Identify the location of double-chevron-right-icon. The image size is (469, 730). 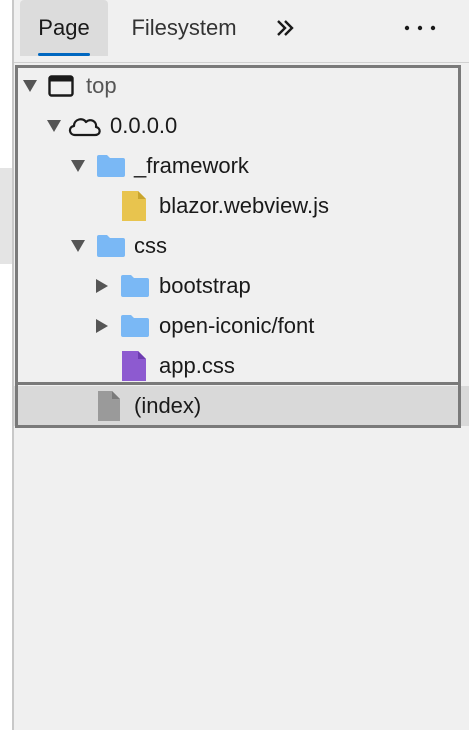
(285, 28).